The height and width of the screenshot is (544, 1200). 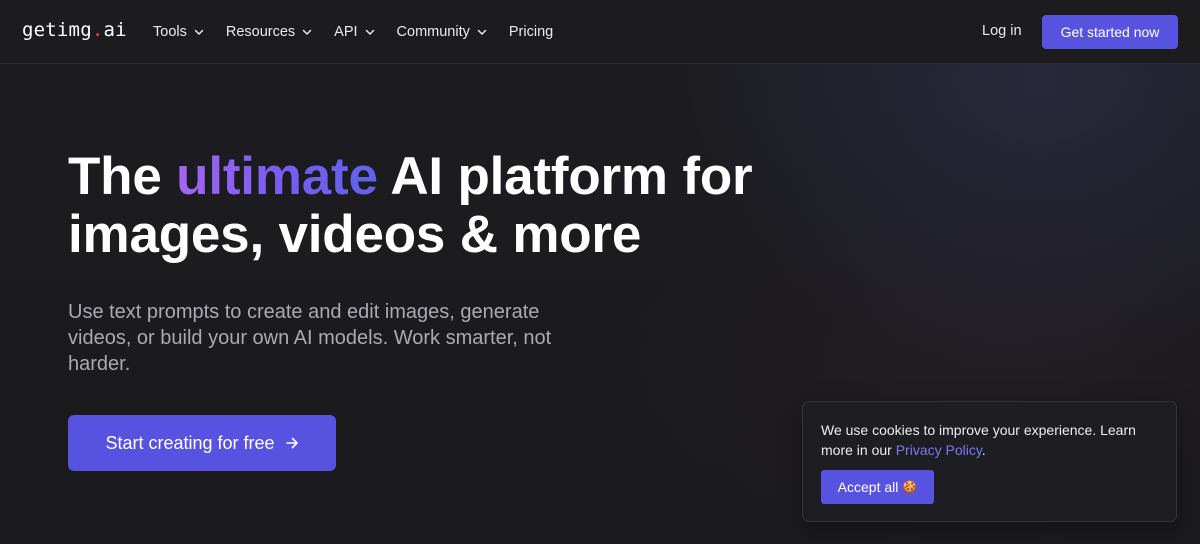 I want to click on get-started-button: Get started now, so click(x=1110, y=32).